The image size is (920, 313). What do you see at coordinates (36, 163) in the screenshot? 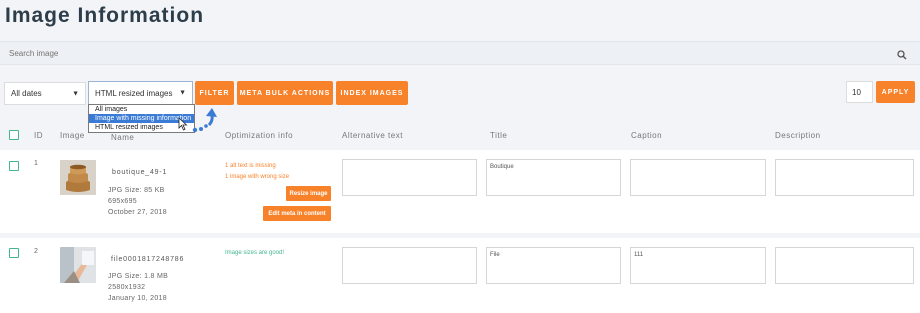
I see `row-id: 1` at bounding box center [36, 163].